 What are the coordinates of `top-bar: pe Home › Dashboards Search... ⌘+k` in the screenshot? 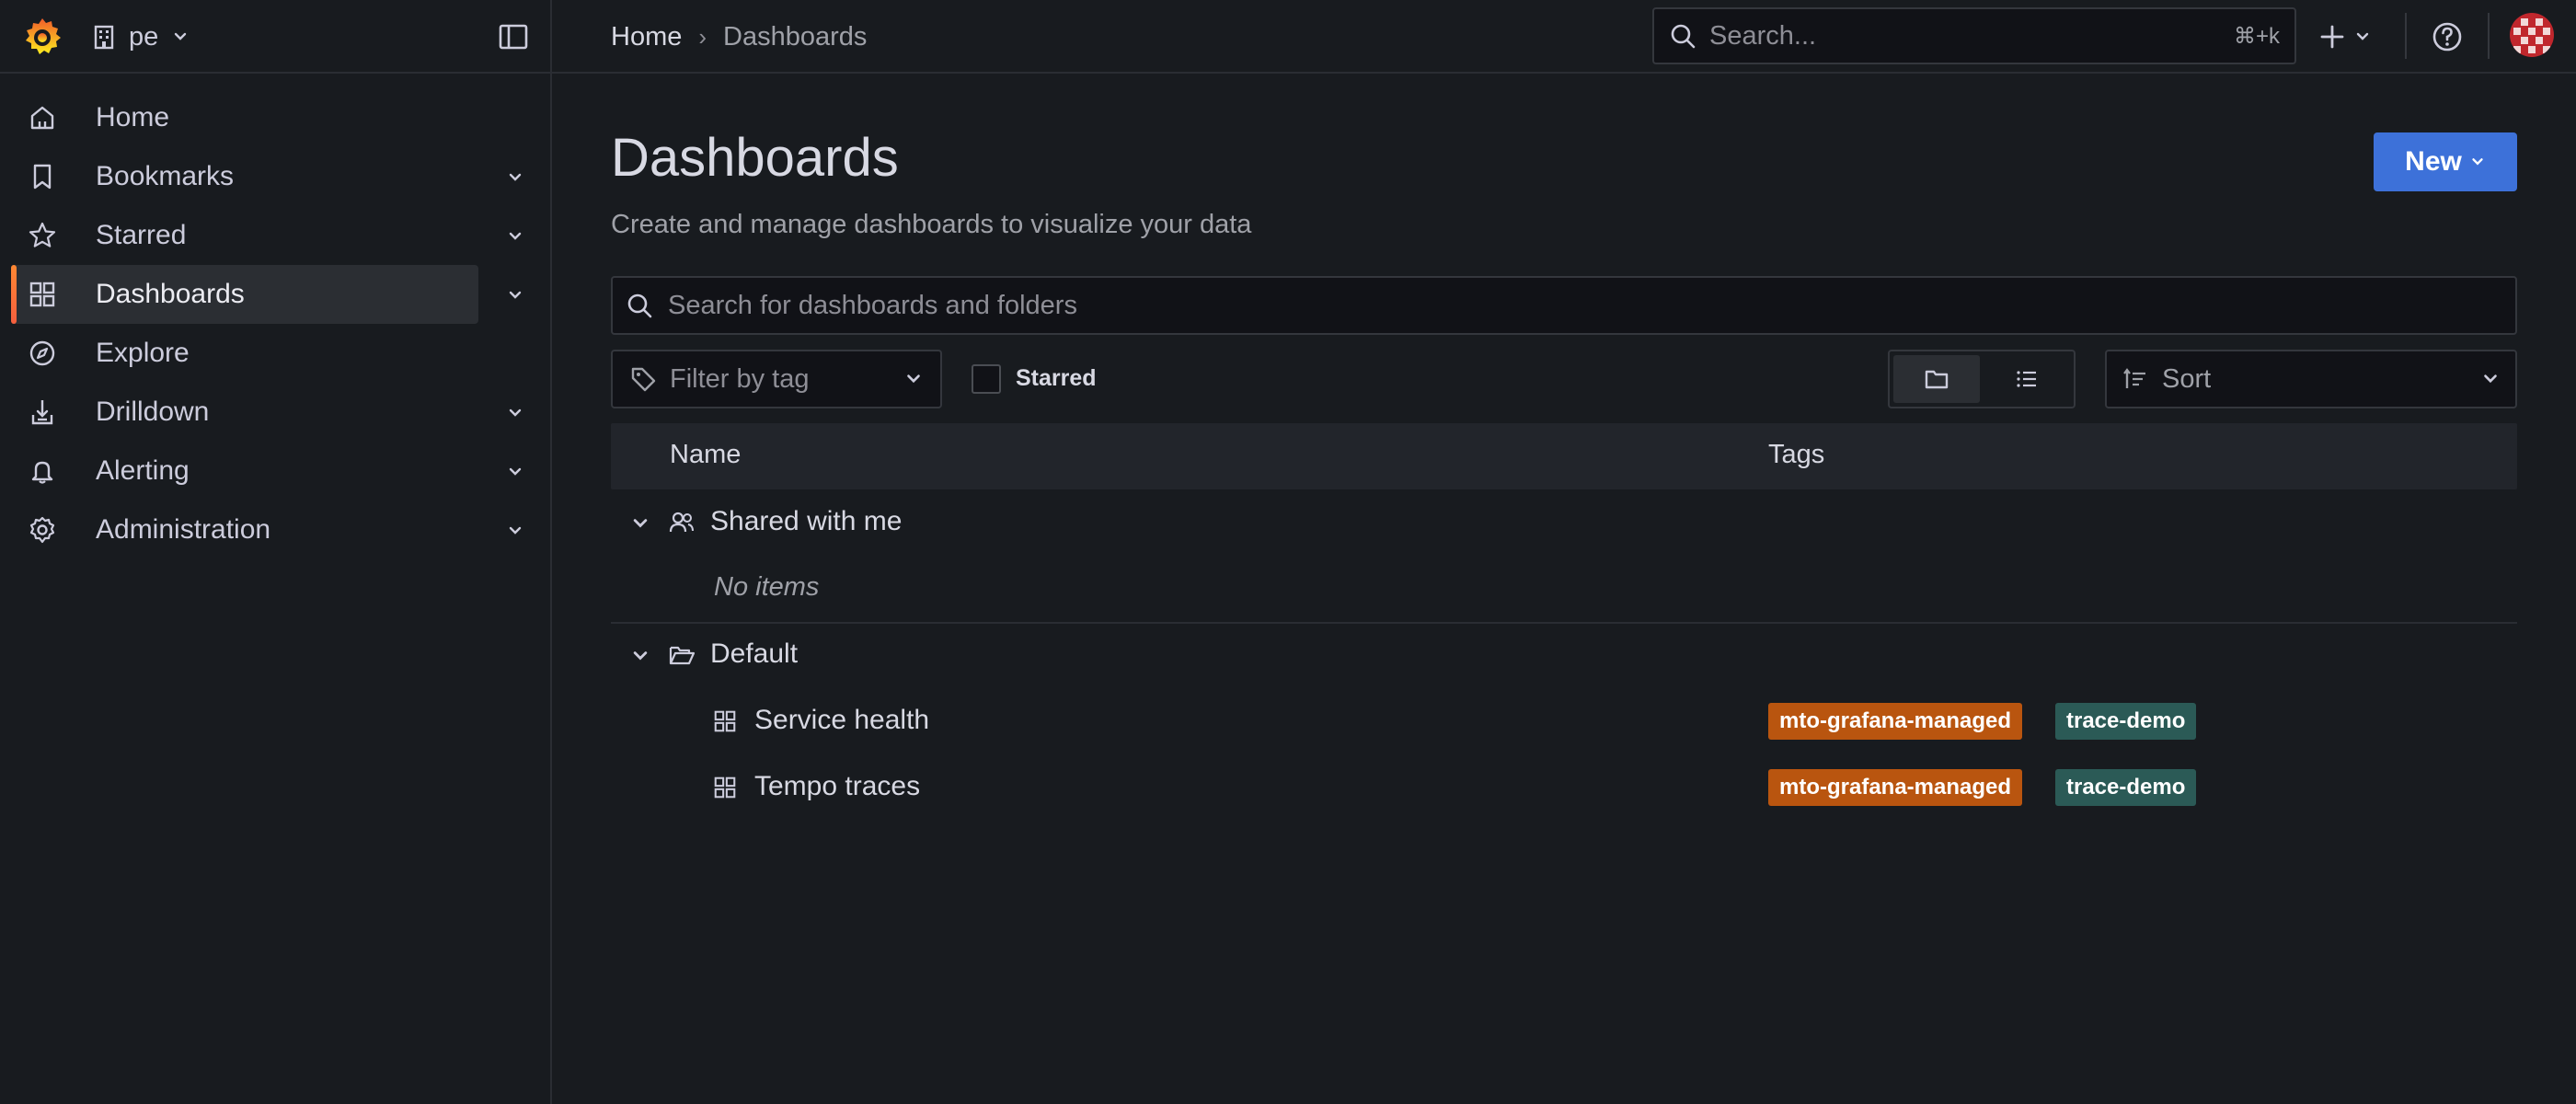 It's located at (1288, 37).